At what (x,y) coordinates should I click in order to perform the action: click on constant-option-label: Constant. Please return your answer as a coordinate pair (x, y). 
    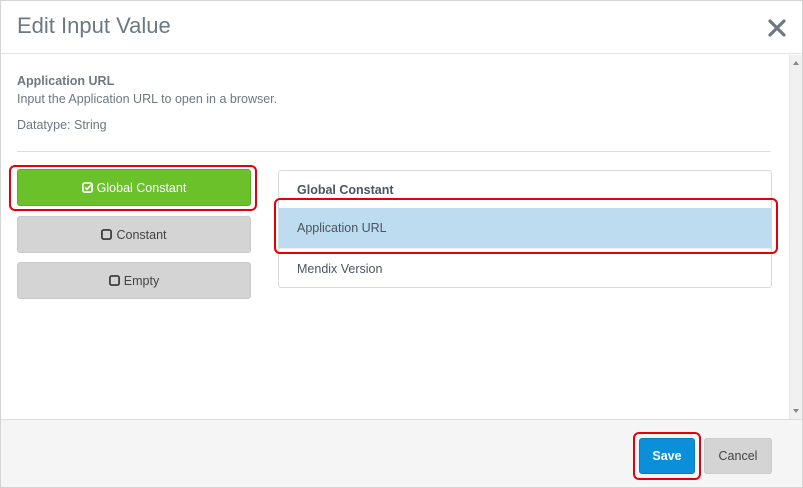
    Looking at the image, I should click on (141, 234).